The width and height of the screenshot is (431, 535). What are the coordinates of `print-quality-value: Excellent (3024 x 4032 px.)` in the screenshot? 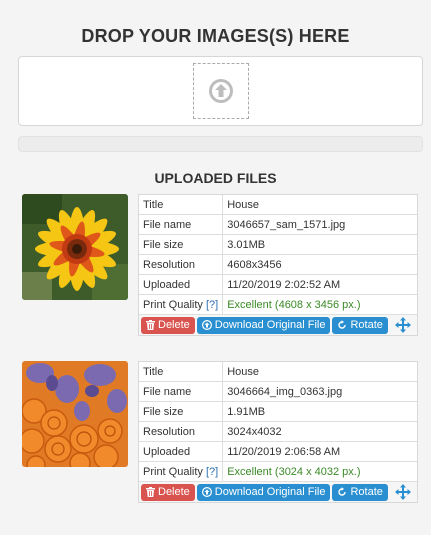 It's located at (319, 471).